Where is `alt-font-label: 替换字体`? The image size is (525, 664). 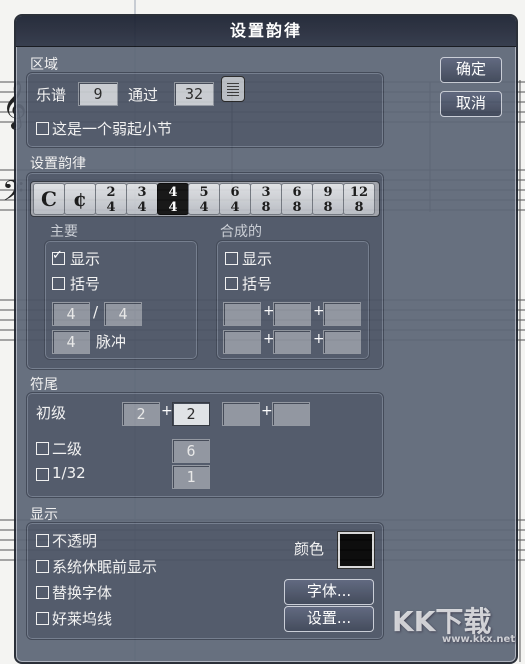 alt-font-label: 替换字体 is located at coordinates (82, 593).